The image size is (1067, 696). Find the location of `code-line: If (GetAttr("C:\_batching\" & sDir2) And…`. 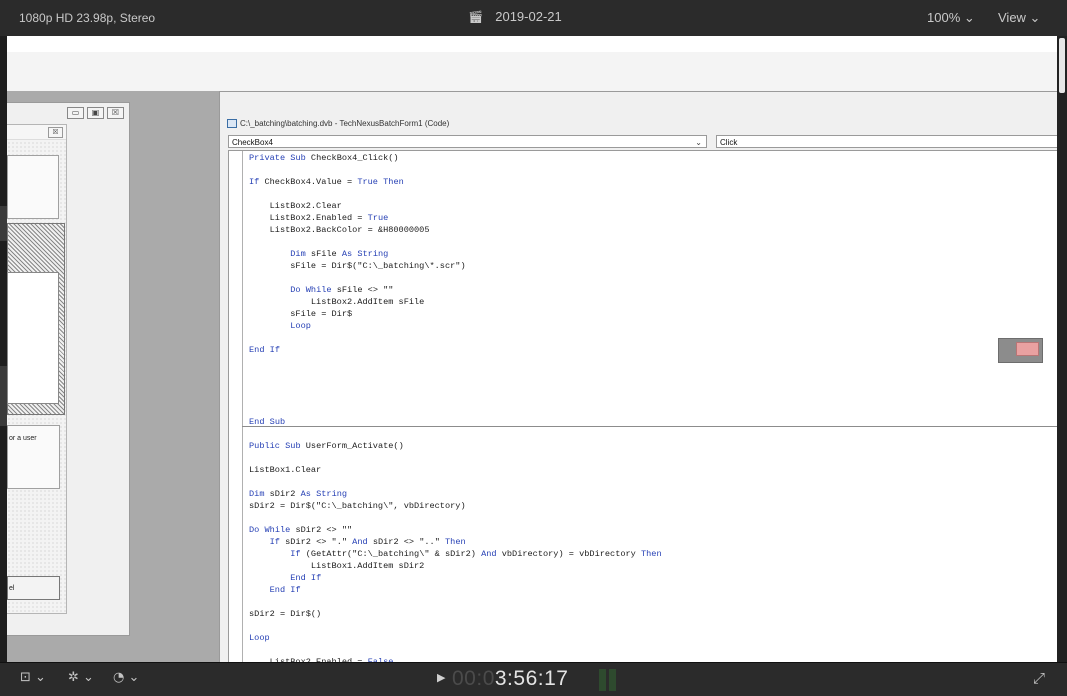

code-line: If (GetAttr("C:\_batching\" & sDir2) And… is located at coordinates (476, 554).